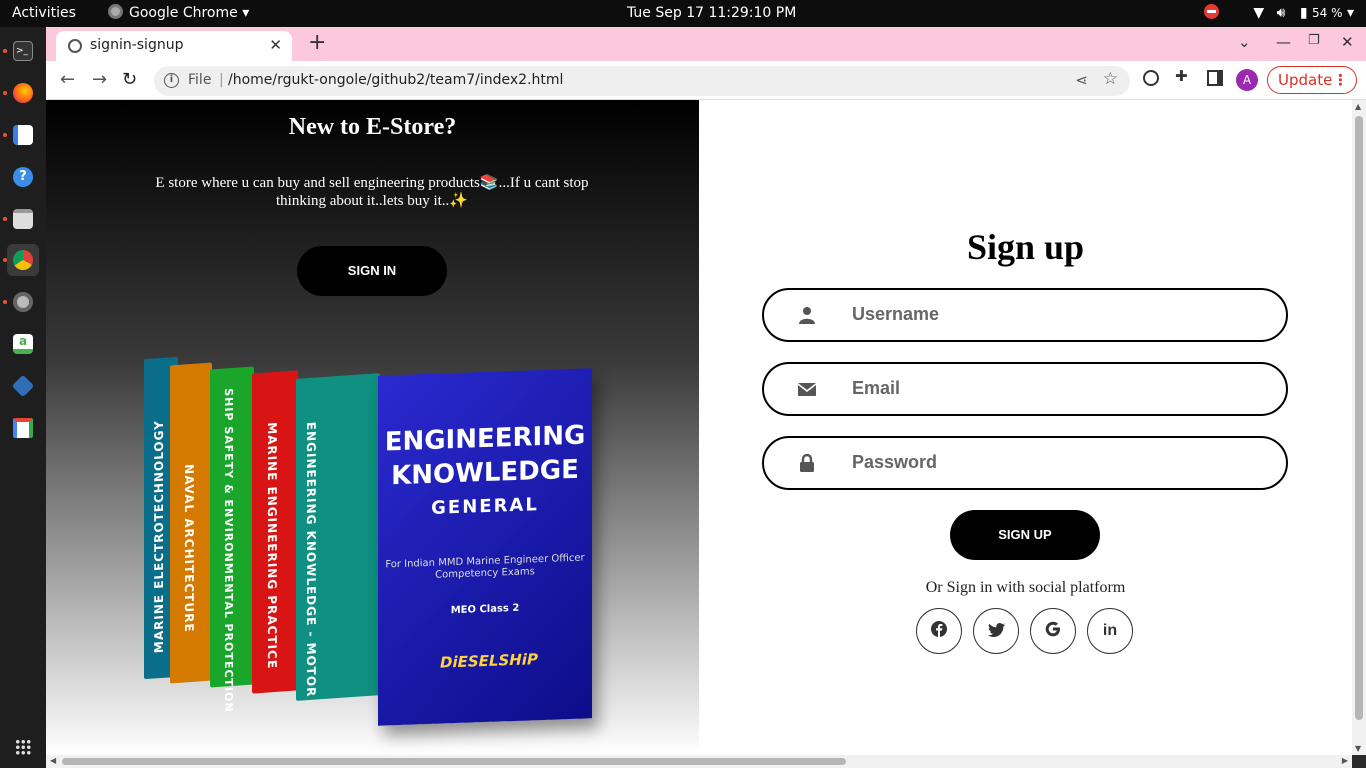 Image resolution: width=1366 pixels, height=768 pixels. Describe the element at coordinates (1303, 13) in the screenshot. I see `battery-icon: ▮` at that location.